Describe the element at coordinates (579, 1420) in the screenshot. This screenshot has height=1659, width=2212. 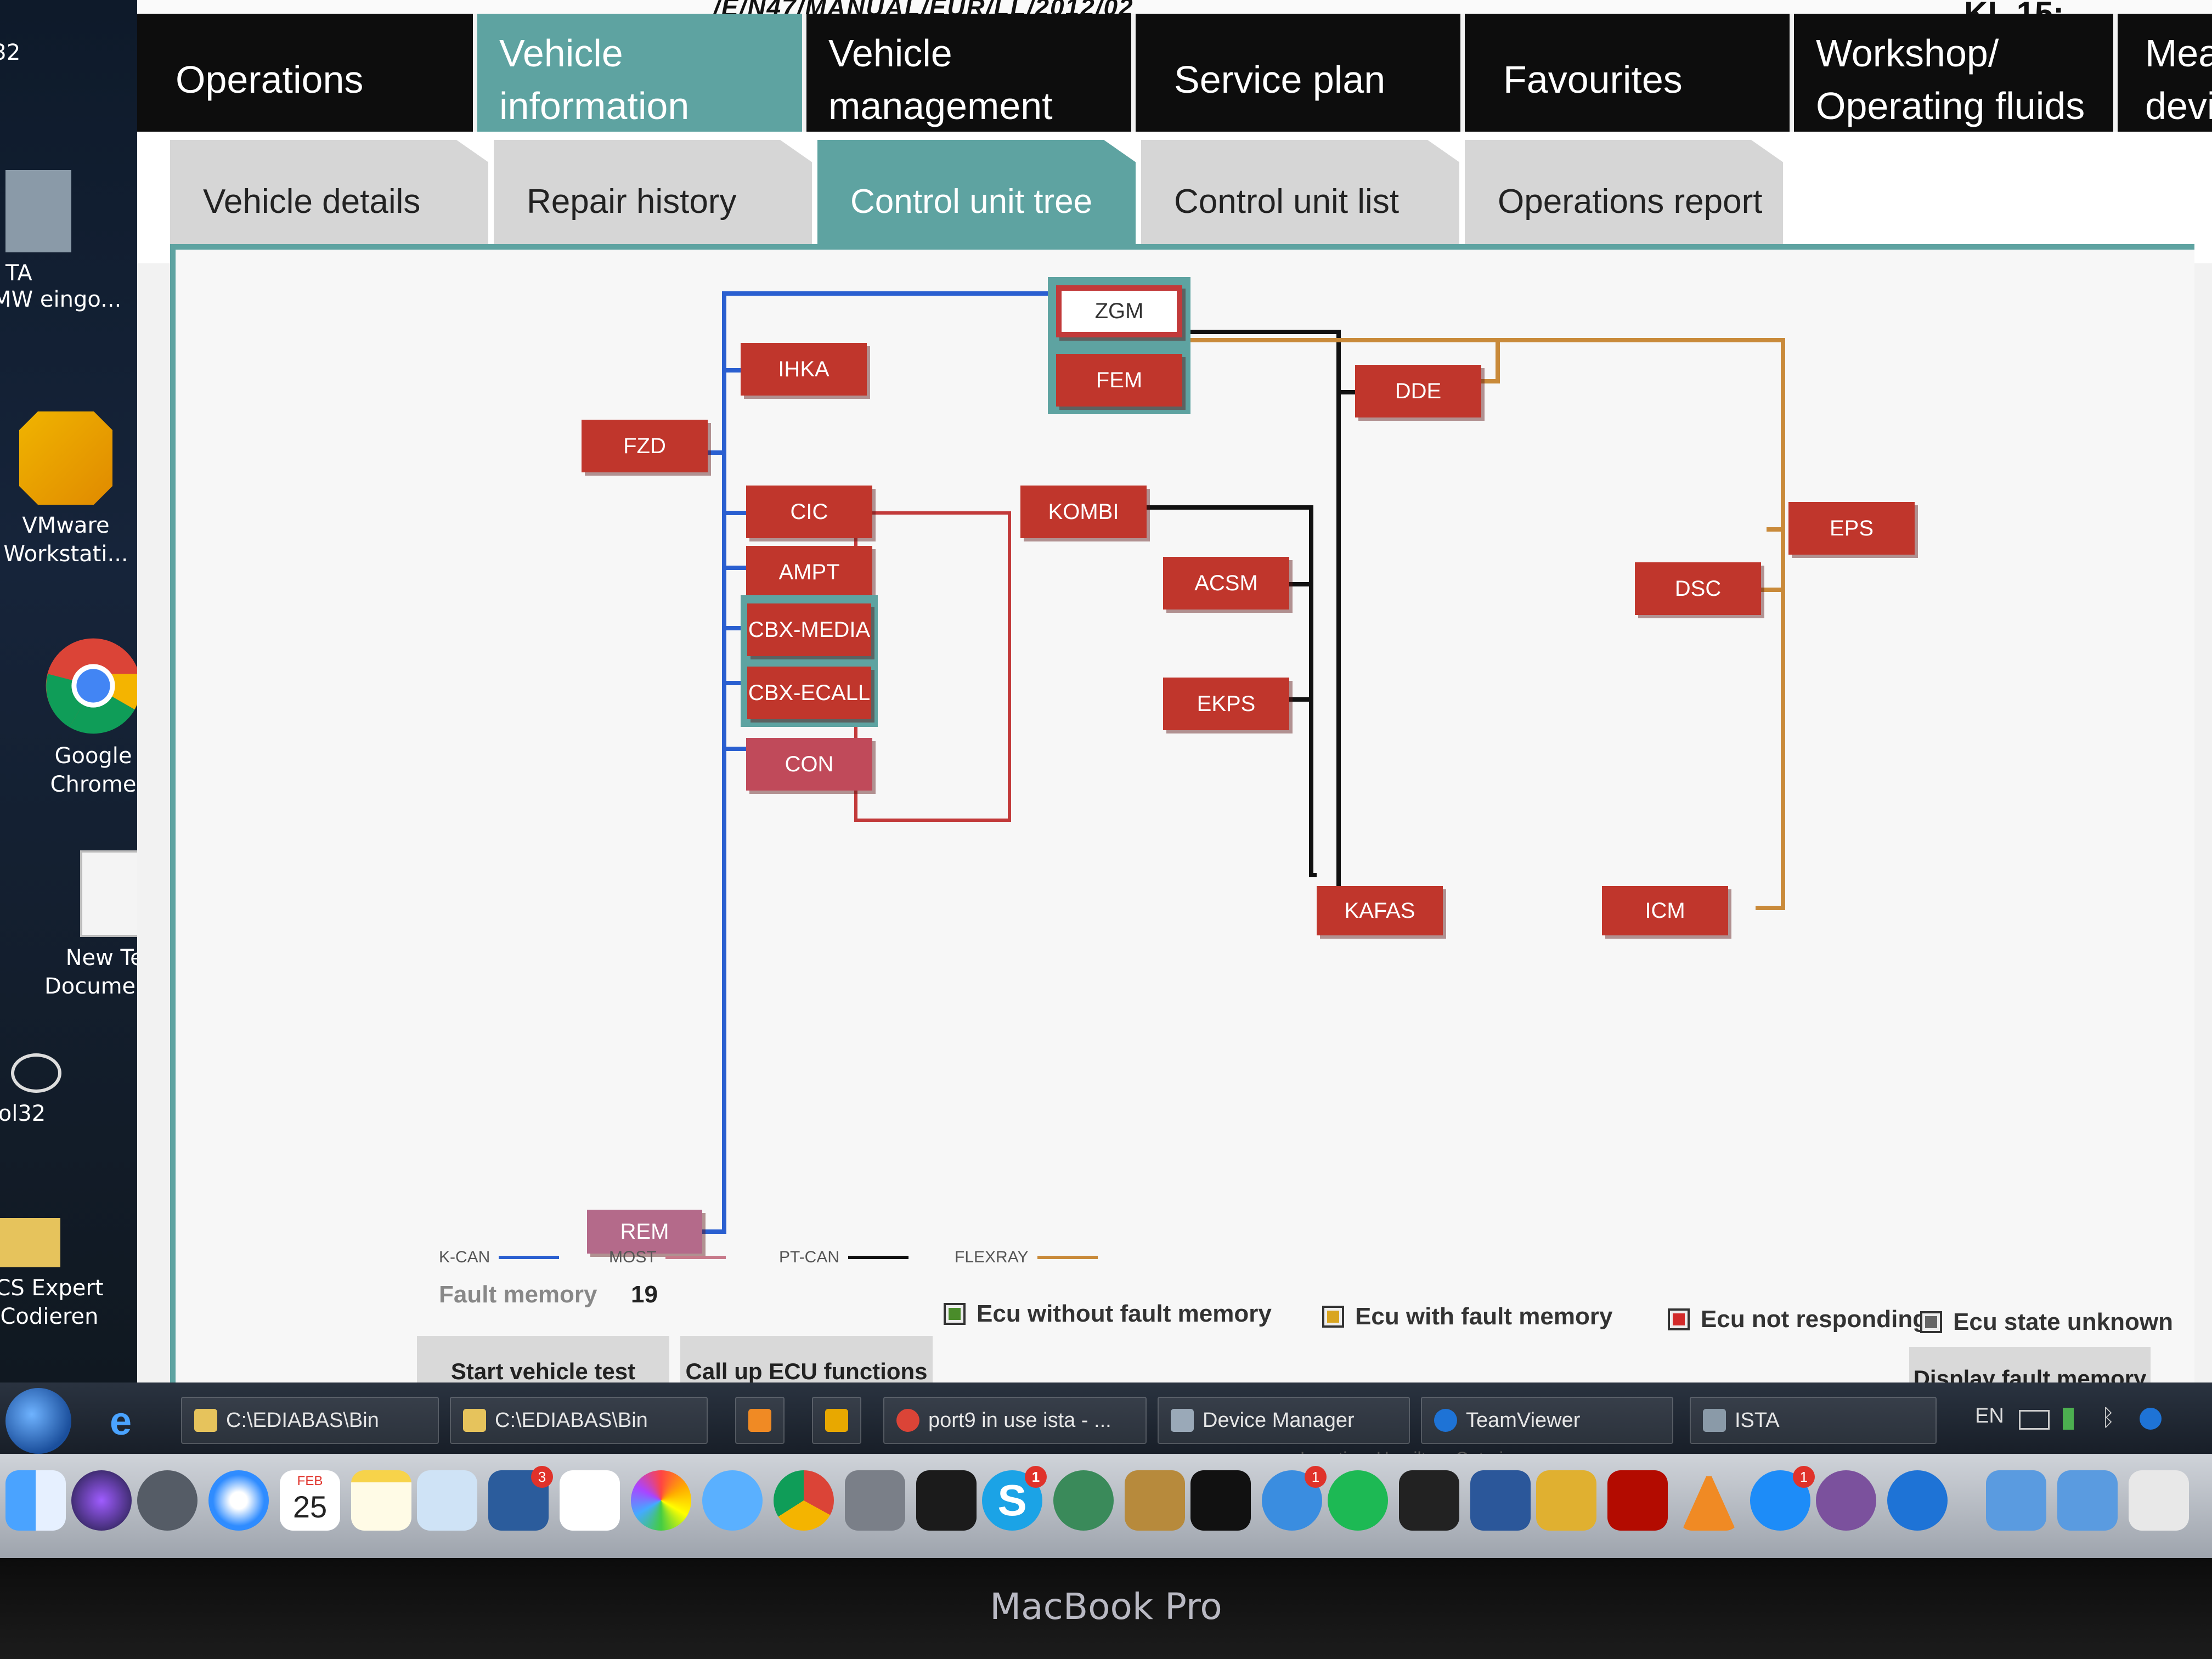
I see `taskbar-ediabas-2: C:\EDIABAS\Bin` at that location.